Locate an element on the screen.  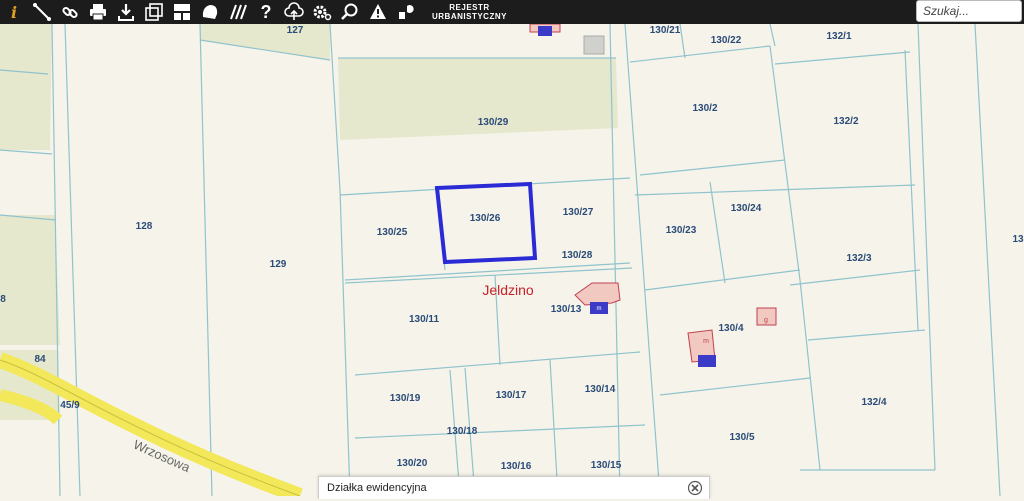
parcel-label: 130/4 is located at coordinates (730, 328).